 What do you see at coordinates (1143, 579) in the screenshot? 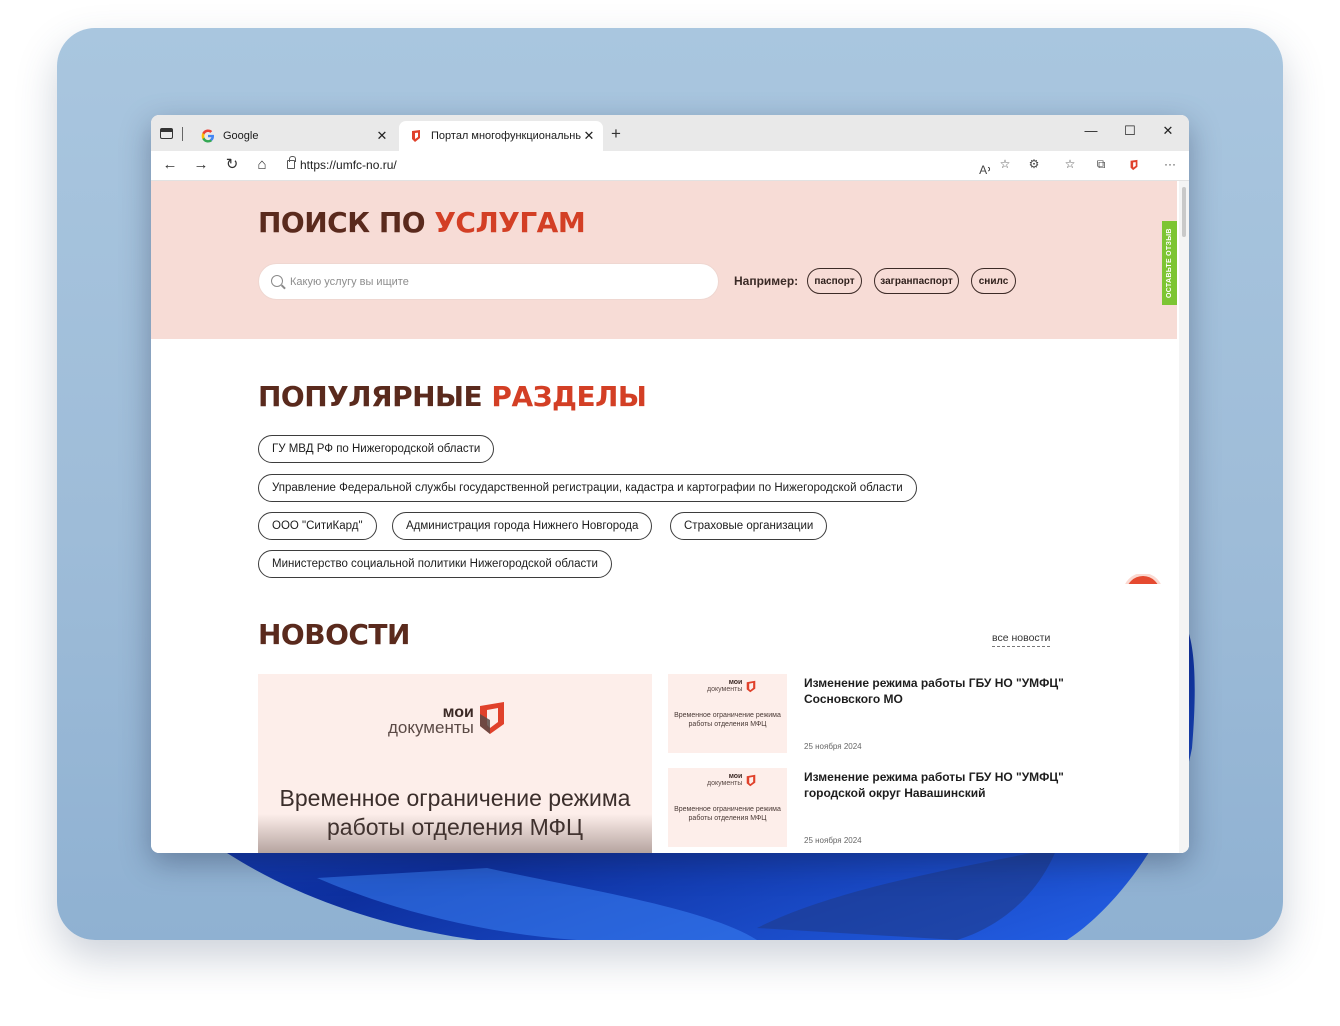
I see `chat-widget-button` at bounding box center [1143, 579].